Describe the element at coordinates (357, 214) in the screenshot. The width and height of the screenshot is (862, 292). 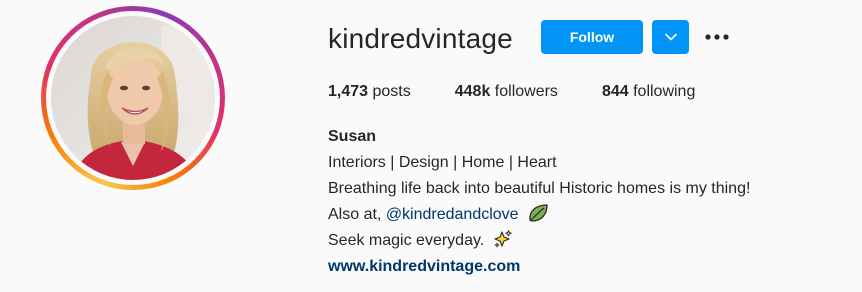
I see `bio-line-3-prefix: Also at,` at that location.